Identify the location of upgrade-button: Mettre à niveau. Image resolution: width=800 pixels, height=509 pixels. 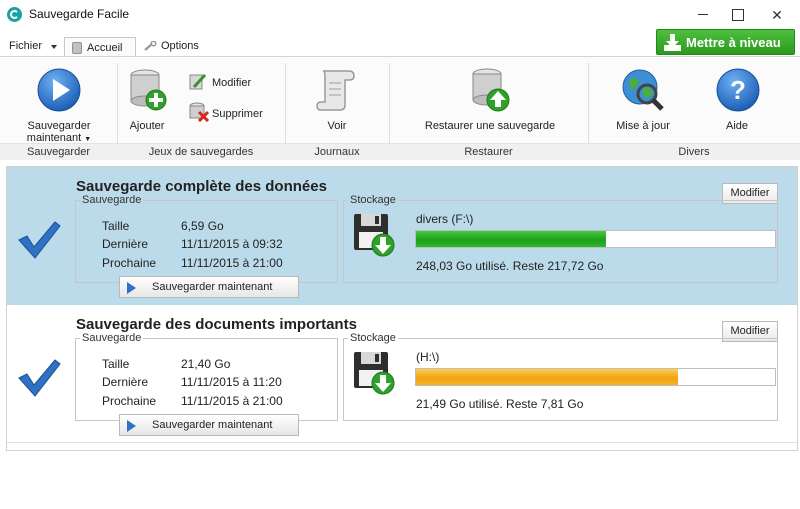
(725, 42).